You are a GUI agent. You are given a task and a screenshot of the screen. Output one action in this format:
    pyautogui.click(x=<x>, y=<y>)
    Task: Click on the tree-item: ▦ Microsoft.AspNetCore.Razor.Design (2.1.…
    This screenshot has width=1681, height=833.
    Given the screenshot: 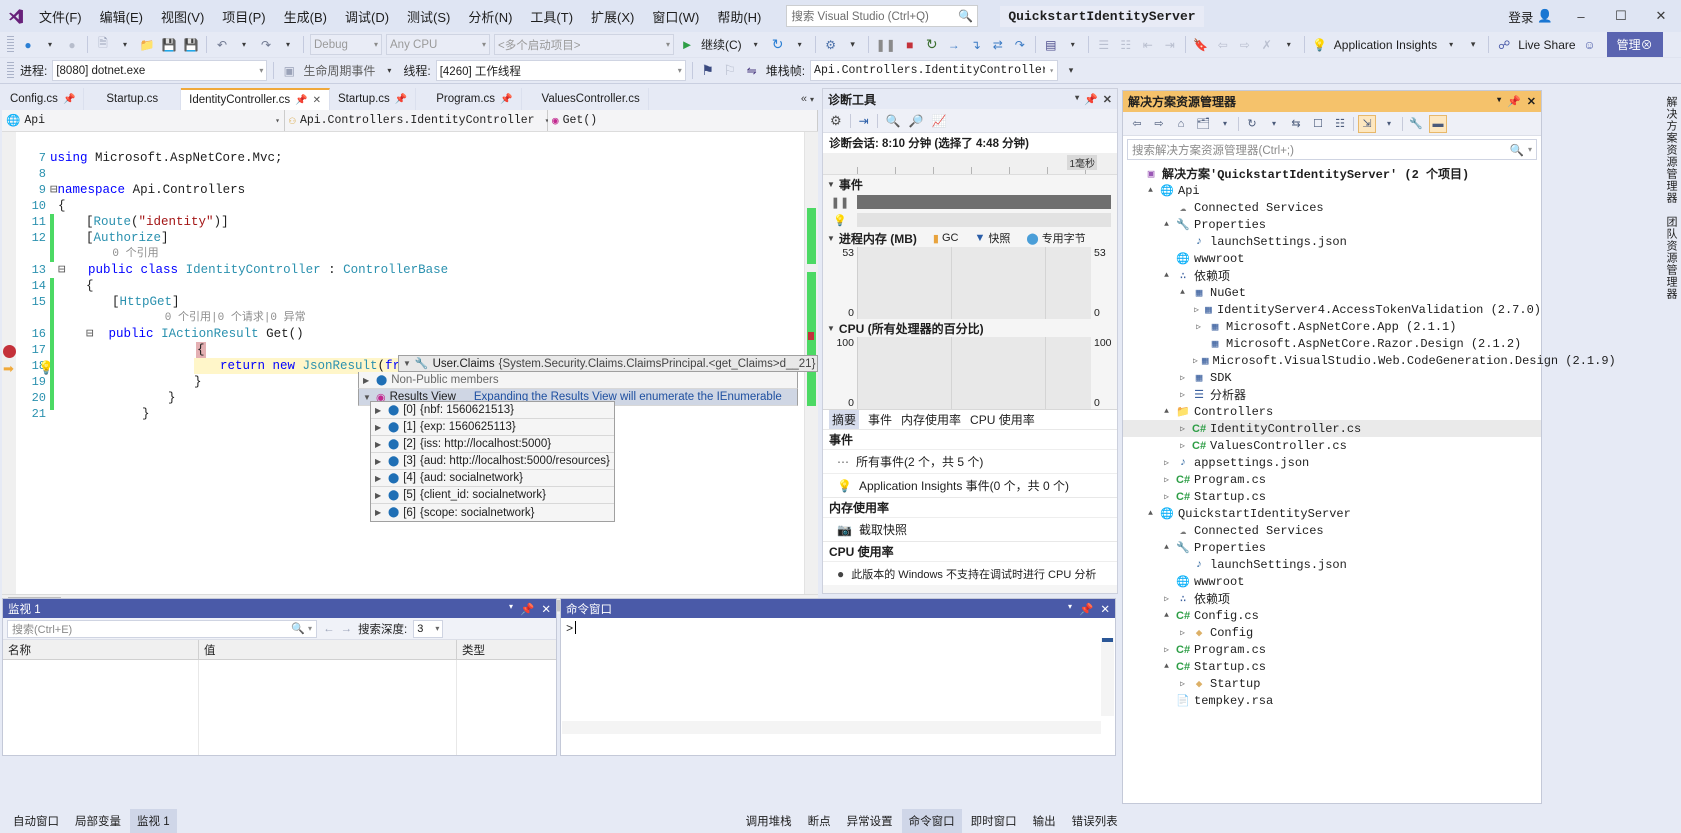 What is the action you would take?
    pyautogui.click(x=1332, y=343)
    